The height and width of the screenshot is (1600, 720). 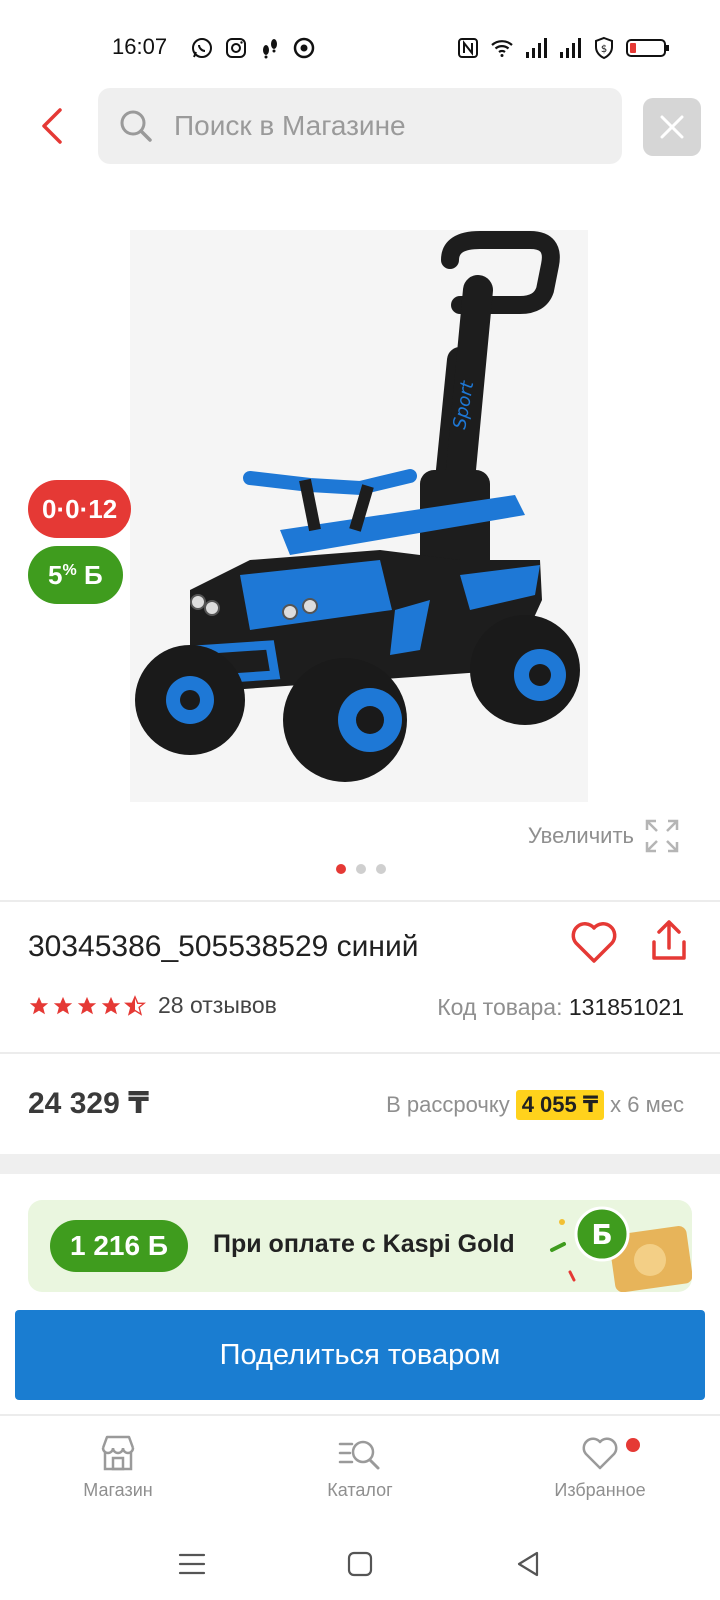 What do you see at coordinates (69, 570) in the screenshot?
I see `bonus-badge-percent: %` at bounding box center [69, 570].